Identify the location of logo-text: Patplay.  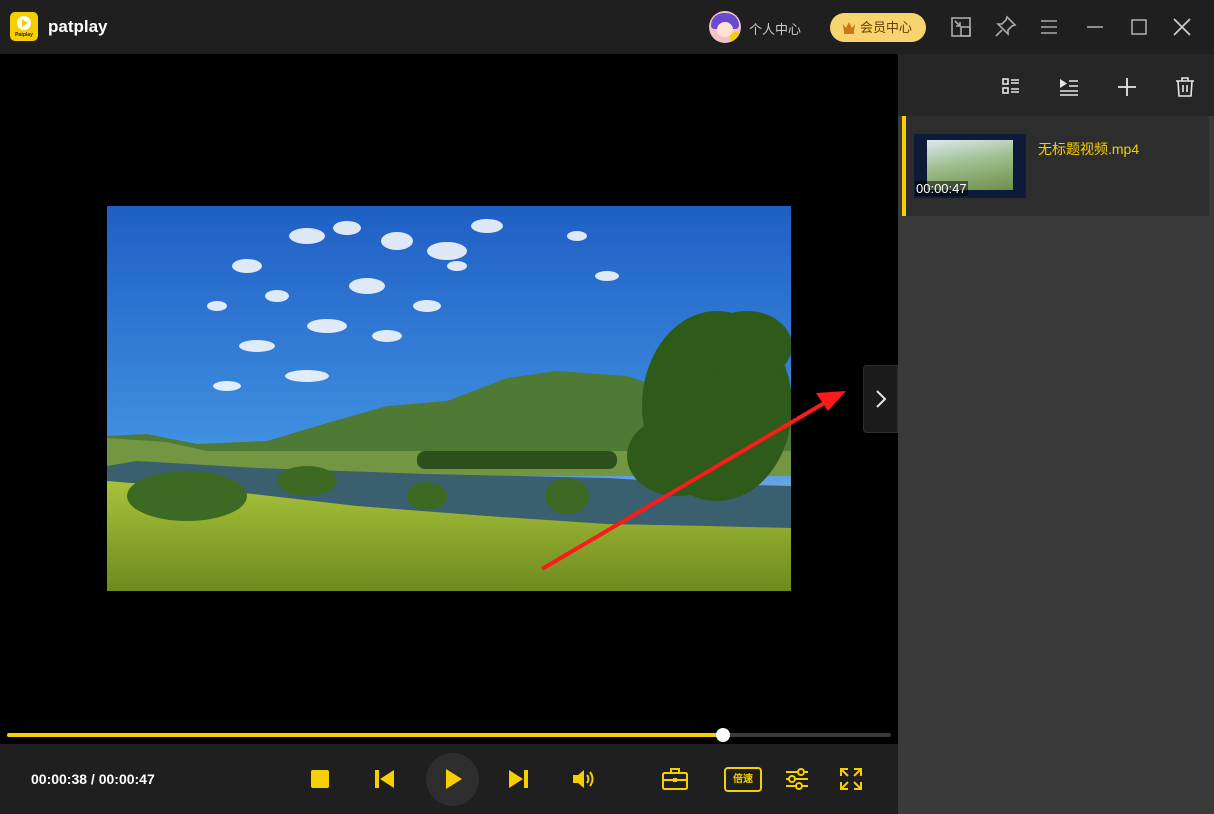
(24, 35).